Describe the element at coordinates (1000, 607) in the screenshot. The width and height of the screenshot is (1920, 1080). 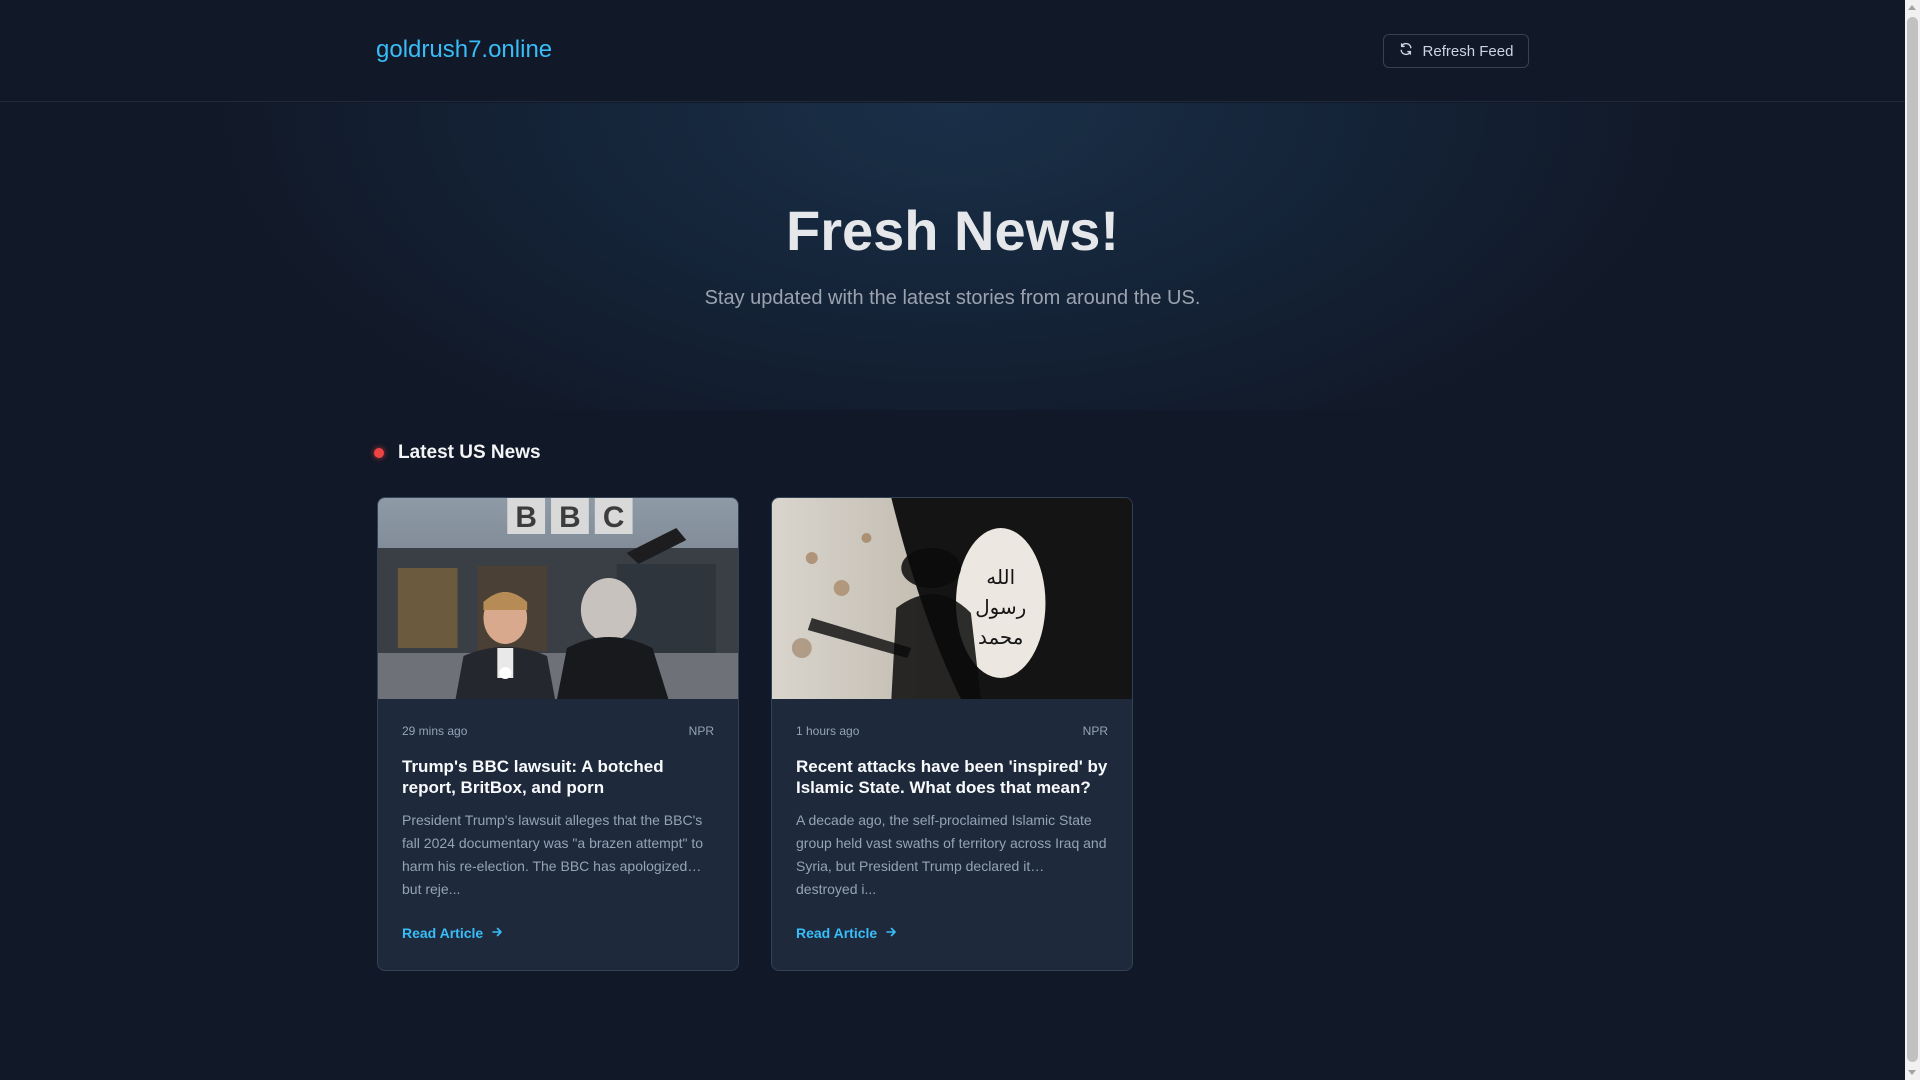
I see `svg-text: رسول` at that location.